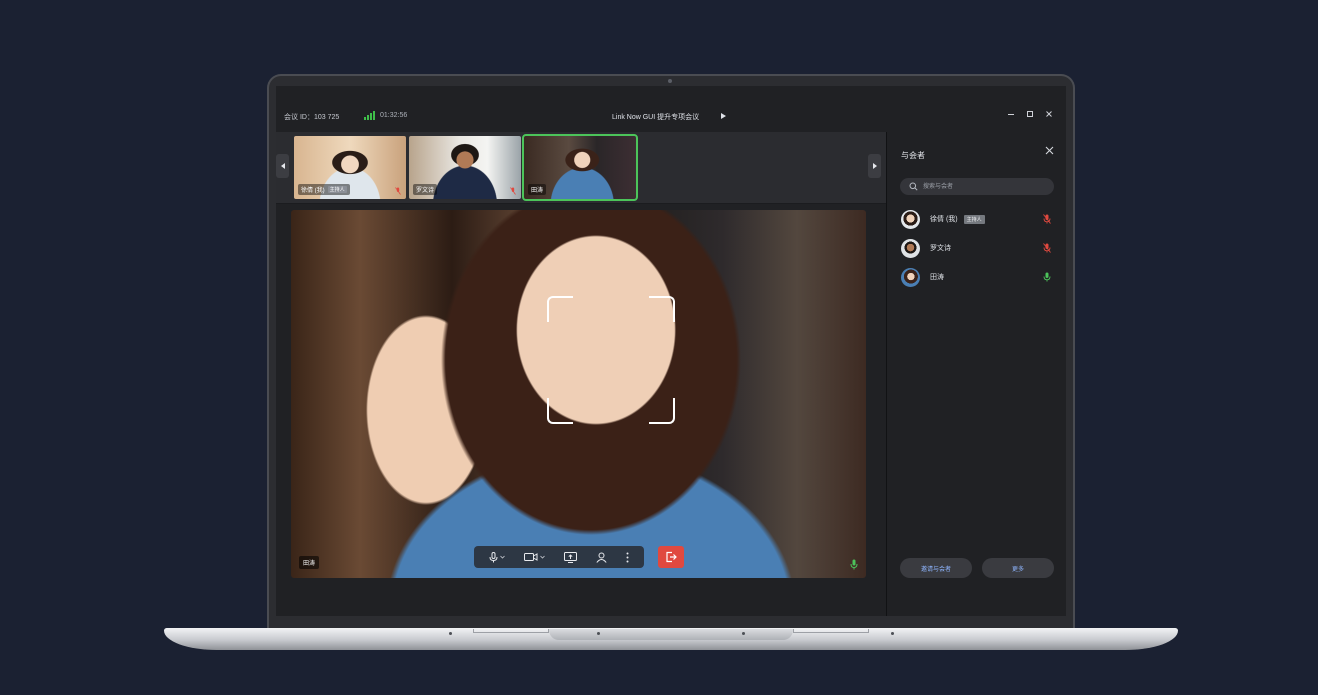  Describe the element at coordinates (324, 189) in the screenshot. I see `thumbnail-label: 徐倩 (我) 主持人` at that location.